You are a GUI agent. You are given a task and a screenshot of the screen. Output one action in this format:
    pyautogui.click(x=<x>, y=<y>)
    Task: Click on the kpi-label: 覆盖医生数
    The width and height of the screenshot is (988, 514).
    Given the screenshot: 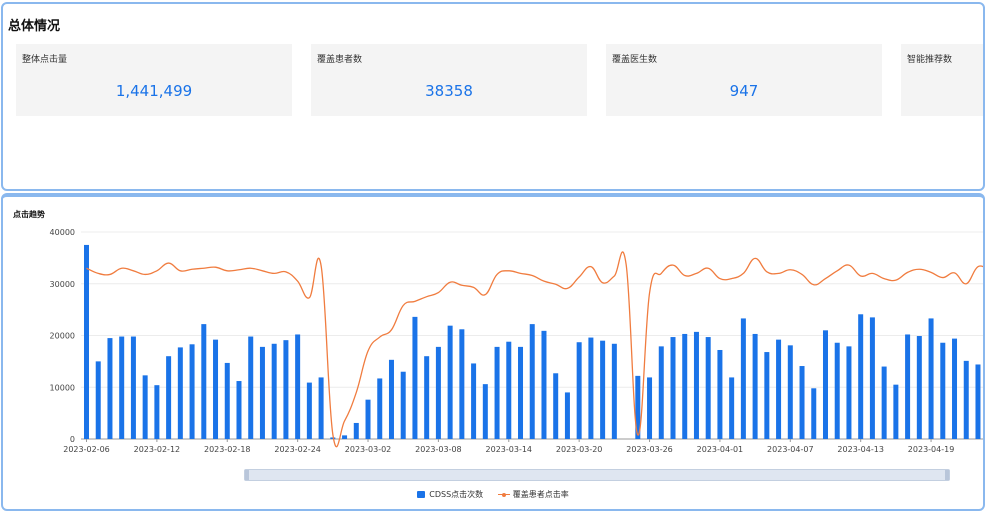 What is the action you would take?
    pyautogui.click(x=635, y=60)
    